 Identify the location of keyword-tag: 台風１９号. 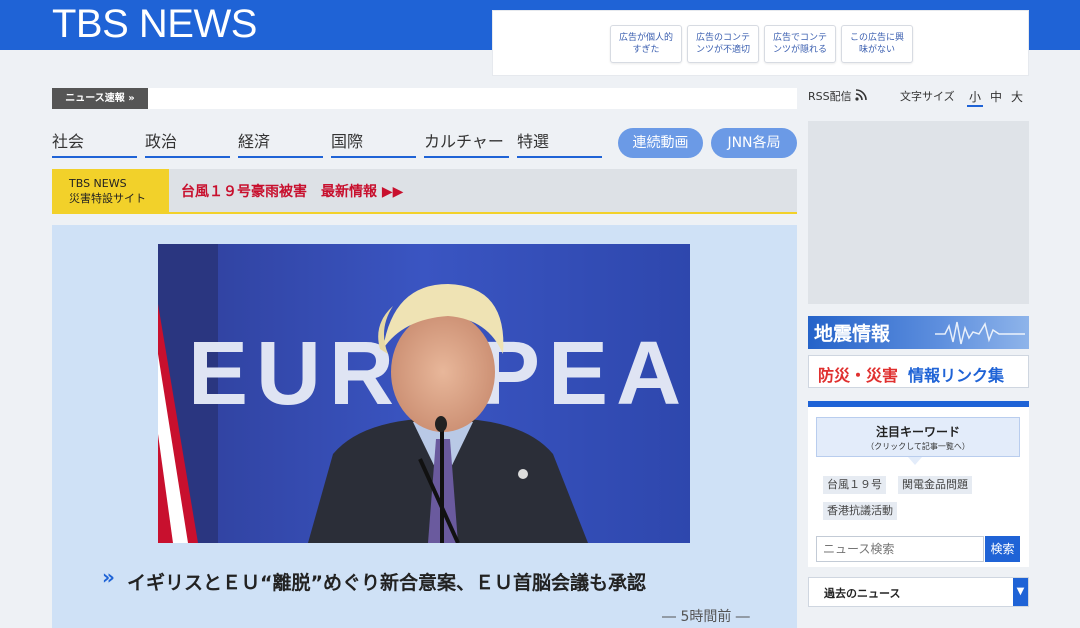
(854, 485).